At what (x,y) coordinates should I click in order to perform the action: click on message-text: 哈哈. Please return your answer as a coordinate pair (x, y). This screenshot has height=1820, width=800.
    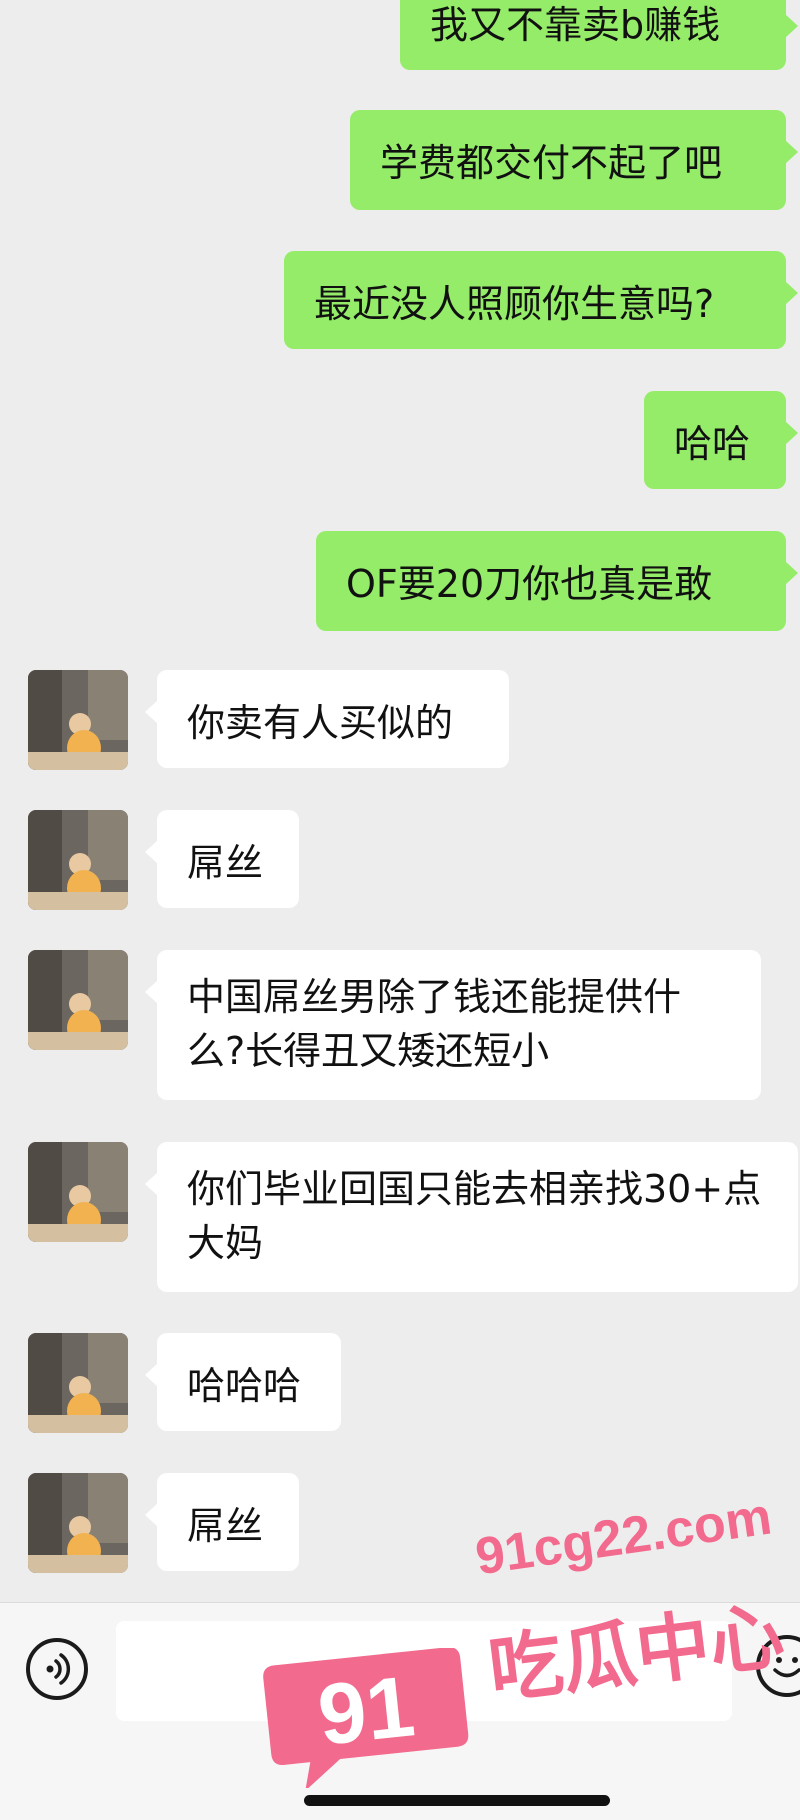
    Looking at the image, I should click on (712, 444).